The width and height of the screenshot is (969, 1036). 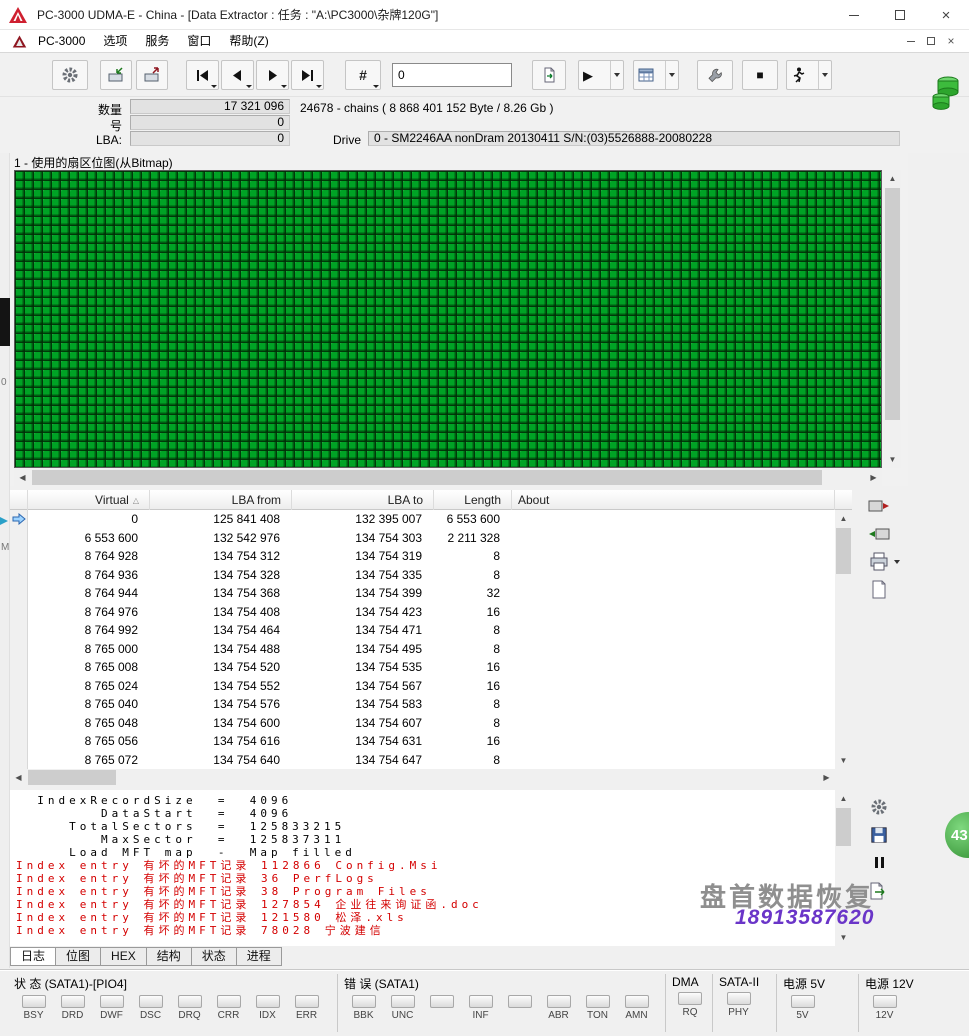 What do you see at coordinates (111, 556) in the screenshot?
I see `cell-virtual: 8 764 928` at bounding box center [111, 556].